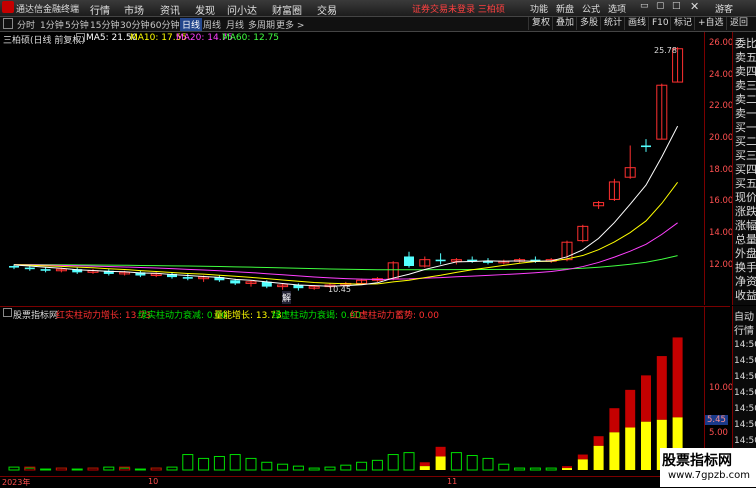 Image resolution: width=756 pixels, height=488 pixels. Describe the element at coordinates (660, 6) in the screenshot. I see `restore-icon: ▢` at that location.